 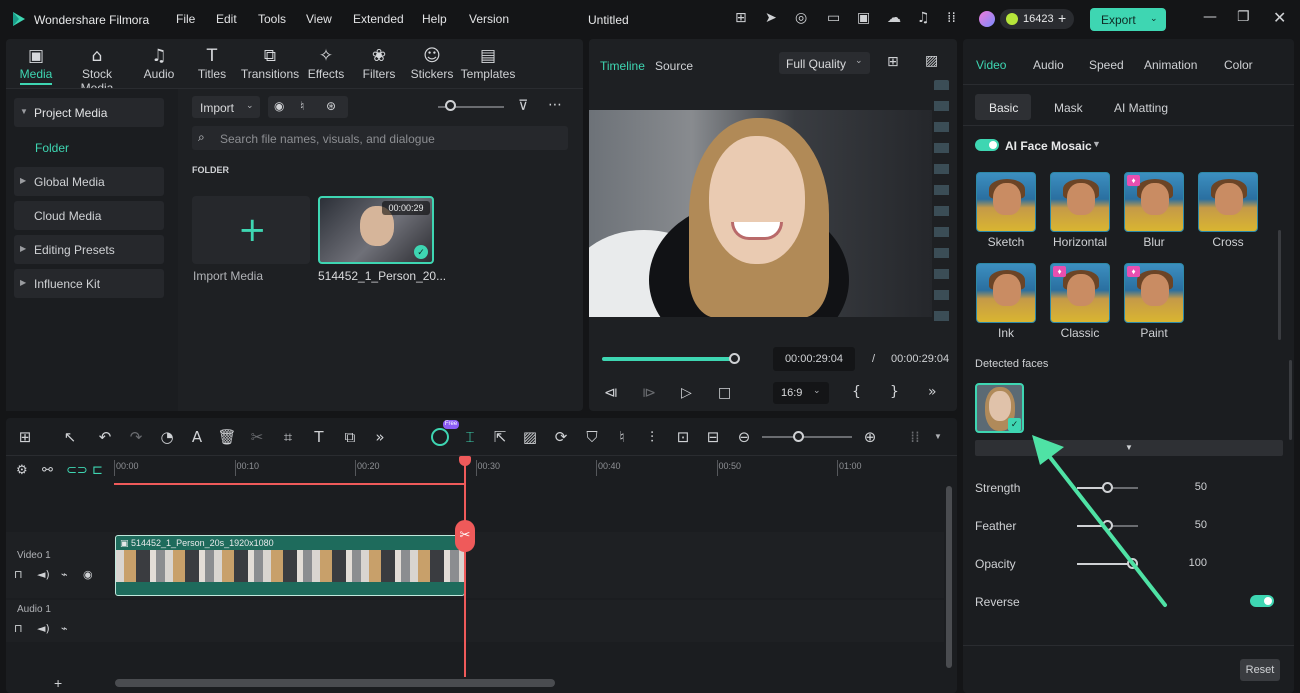 I want to click on zoom-in-icon: ⊕, so click(x=870, y=437).